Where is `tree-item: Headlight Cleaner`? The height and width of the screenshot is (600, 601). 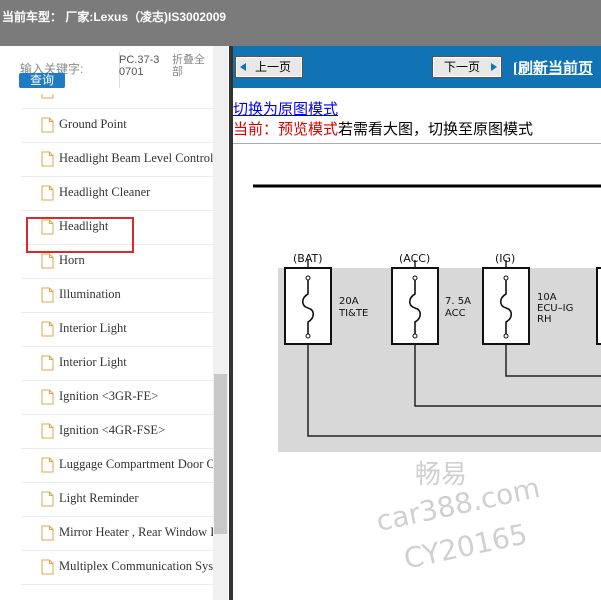
tree-item: Headlight Cleaner is located at coordinates (117, 193).